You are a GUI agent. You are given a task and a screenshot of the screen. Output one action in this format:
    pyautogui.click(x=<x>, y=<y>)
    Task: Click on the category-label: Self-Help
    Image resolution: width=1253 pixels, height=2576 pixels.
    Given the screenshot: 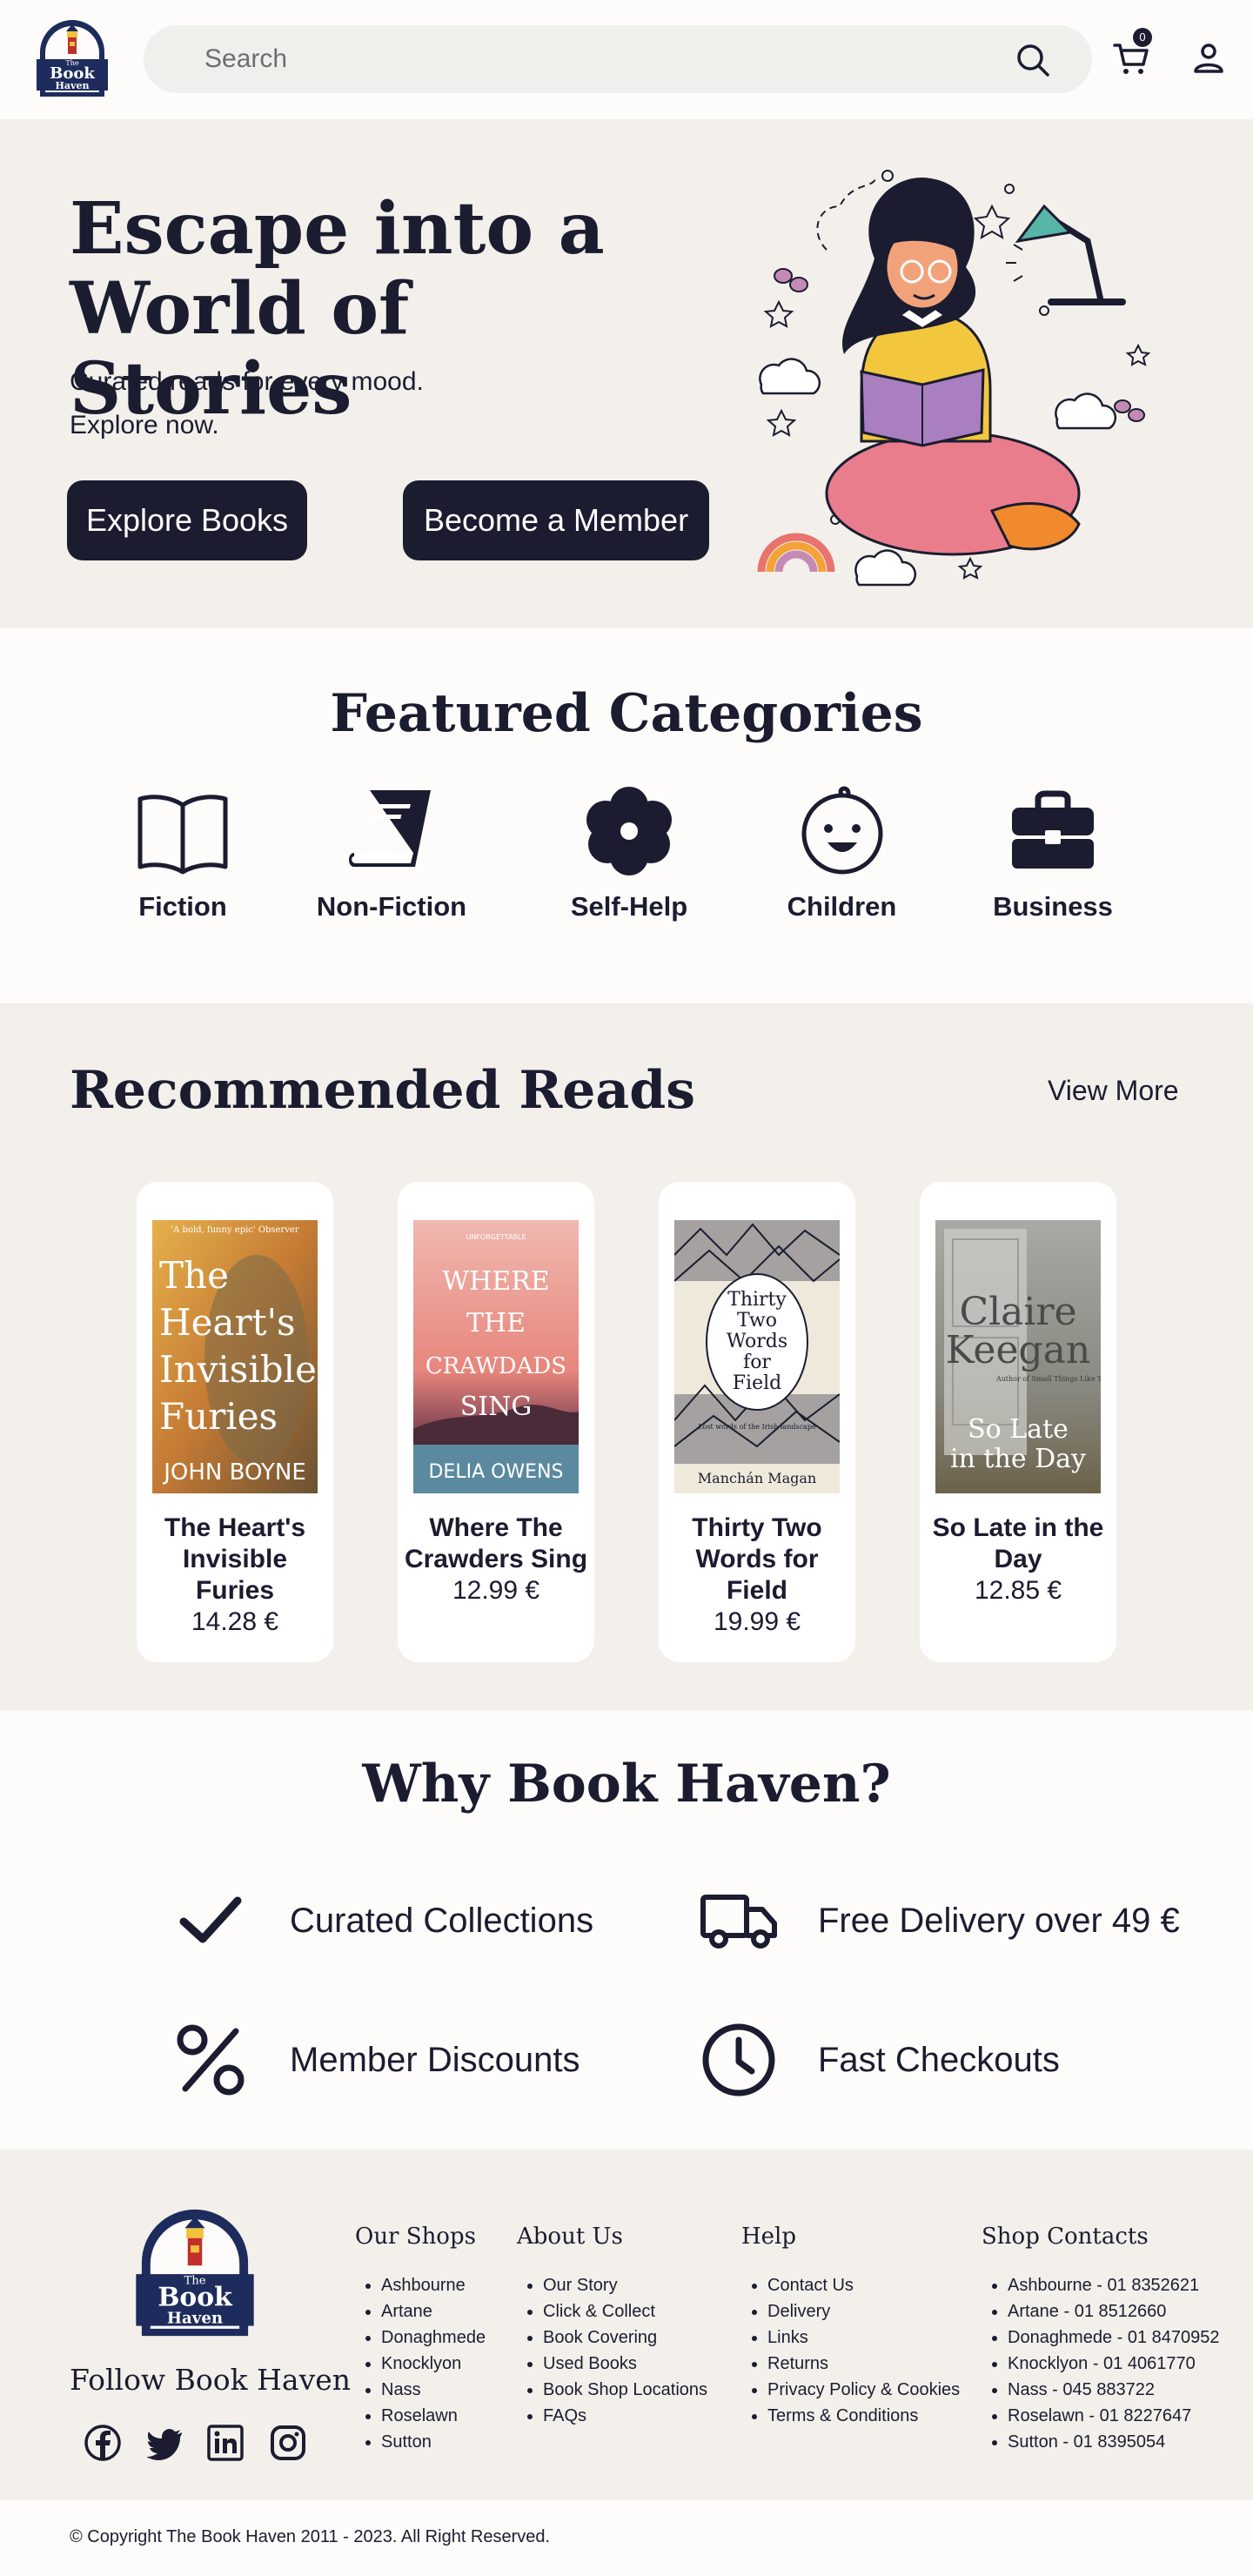 What is the action you would take?
    pyautogui.click(x=629, y=906)
    